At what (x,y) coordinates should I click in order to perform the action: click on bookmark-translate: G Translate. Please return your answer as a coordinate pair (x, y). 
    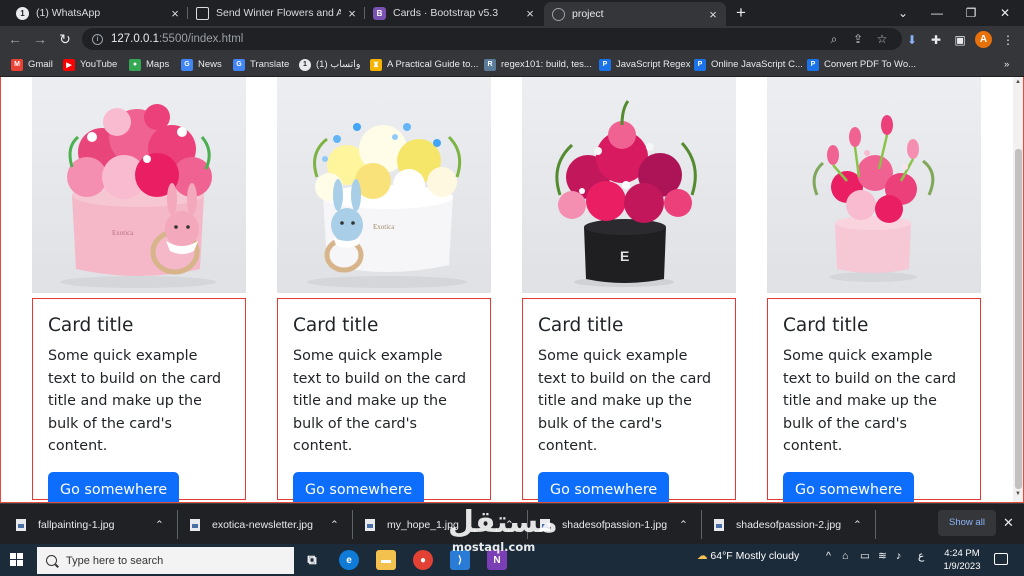
    Looking at the image, I should click on (261, 64).